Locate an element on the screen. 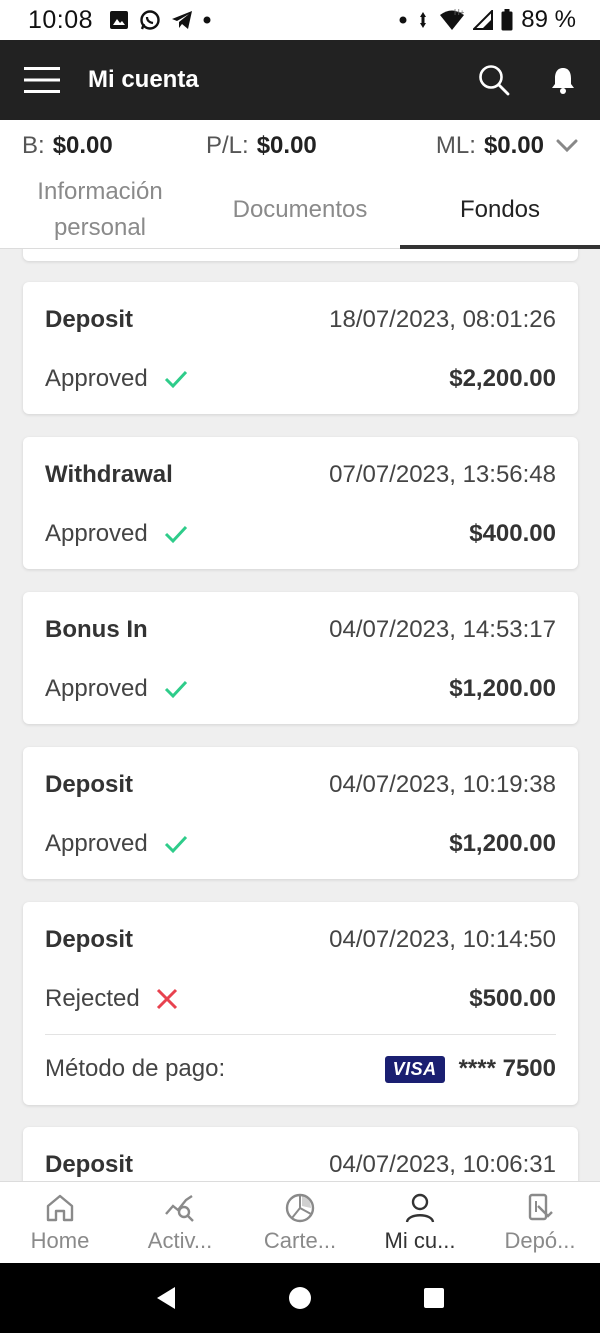 Image resolution: width=600 pixels, height=1333 pixels. status-label: Rejected is located at coordinates (92, 998).